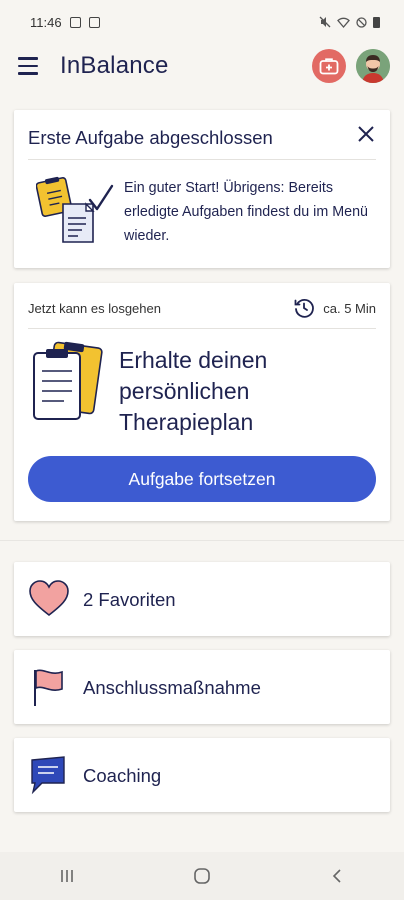 This screenshot has height=900, width=404. What do you see at coordinates (46, 22) in the screenshot?
I see `status-time: 11:46` at bounding box center [46, 22].